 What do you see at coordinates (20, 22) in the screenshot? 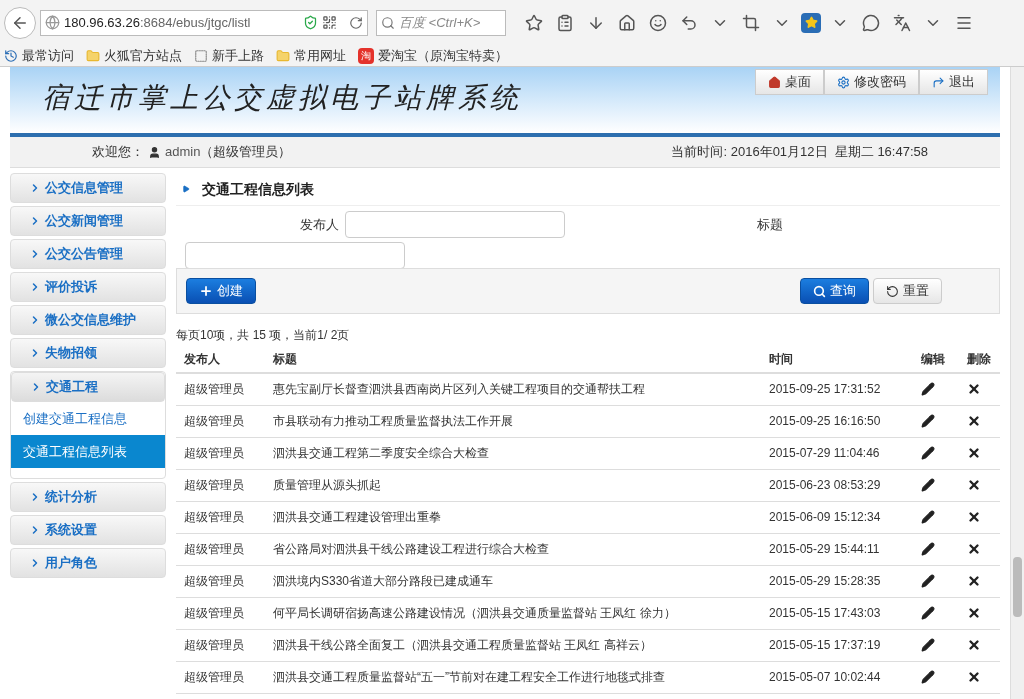
I see `back-button` at bounding box center [20, 22].